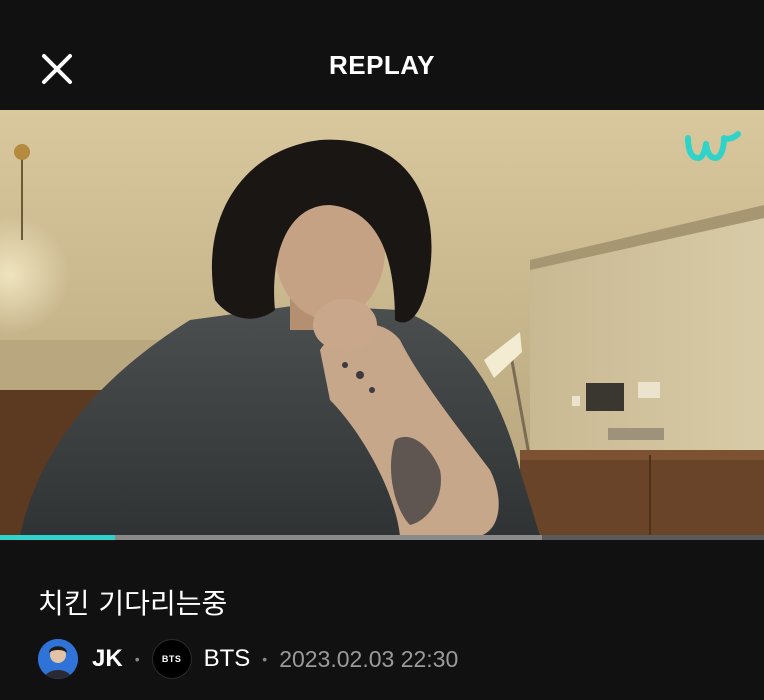 The height and width of the screenshot is (700, 764). Describe the element at coordinates (369, 658) in the screenshot. I see `post-timestamp: 2023.02.03 22:30` at that location.